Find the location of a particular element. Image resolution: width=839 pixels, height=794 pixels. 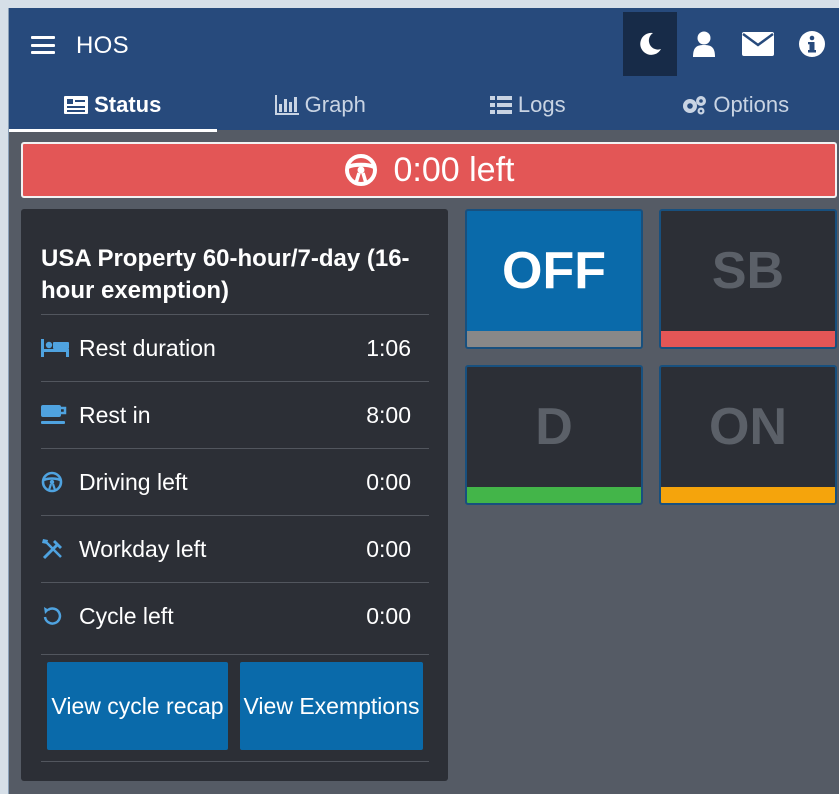

user-icon is located at coordinates (704, 44).